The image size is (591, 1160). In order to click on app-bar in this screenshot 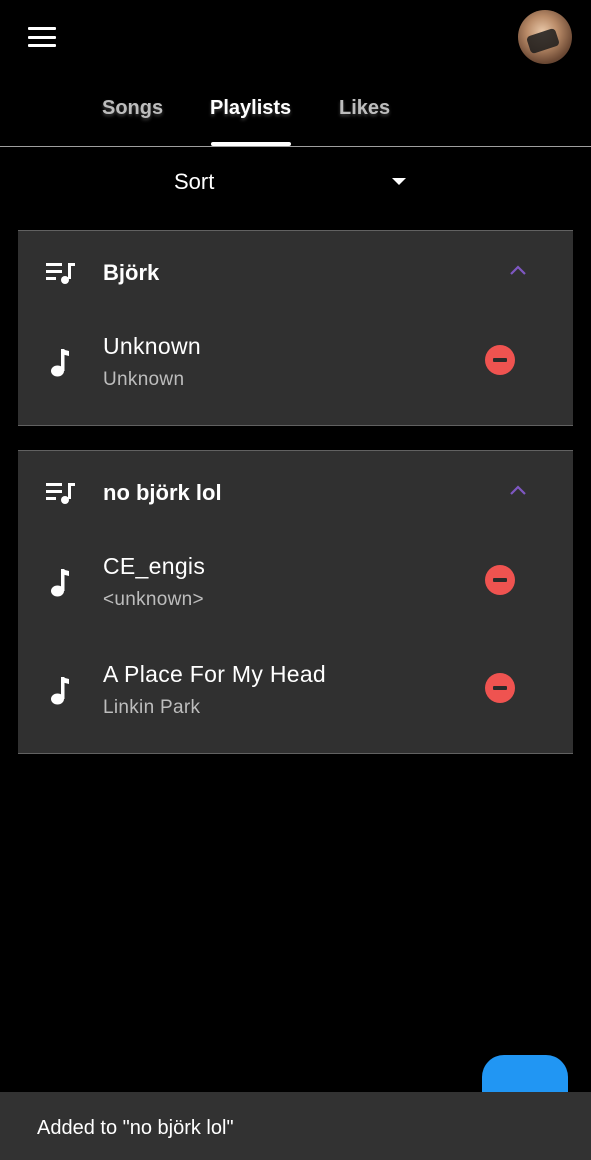, I will do `click(295, 37)`.